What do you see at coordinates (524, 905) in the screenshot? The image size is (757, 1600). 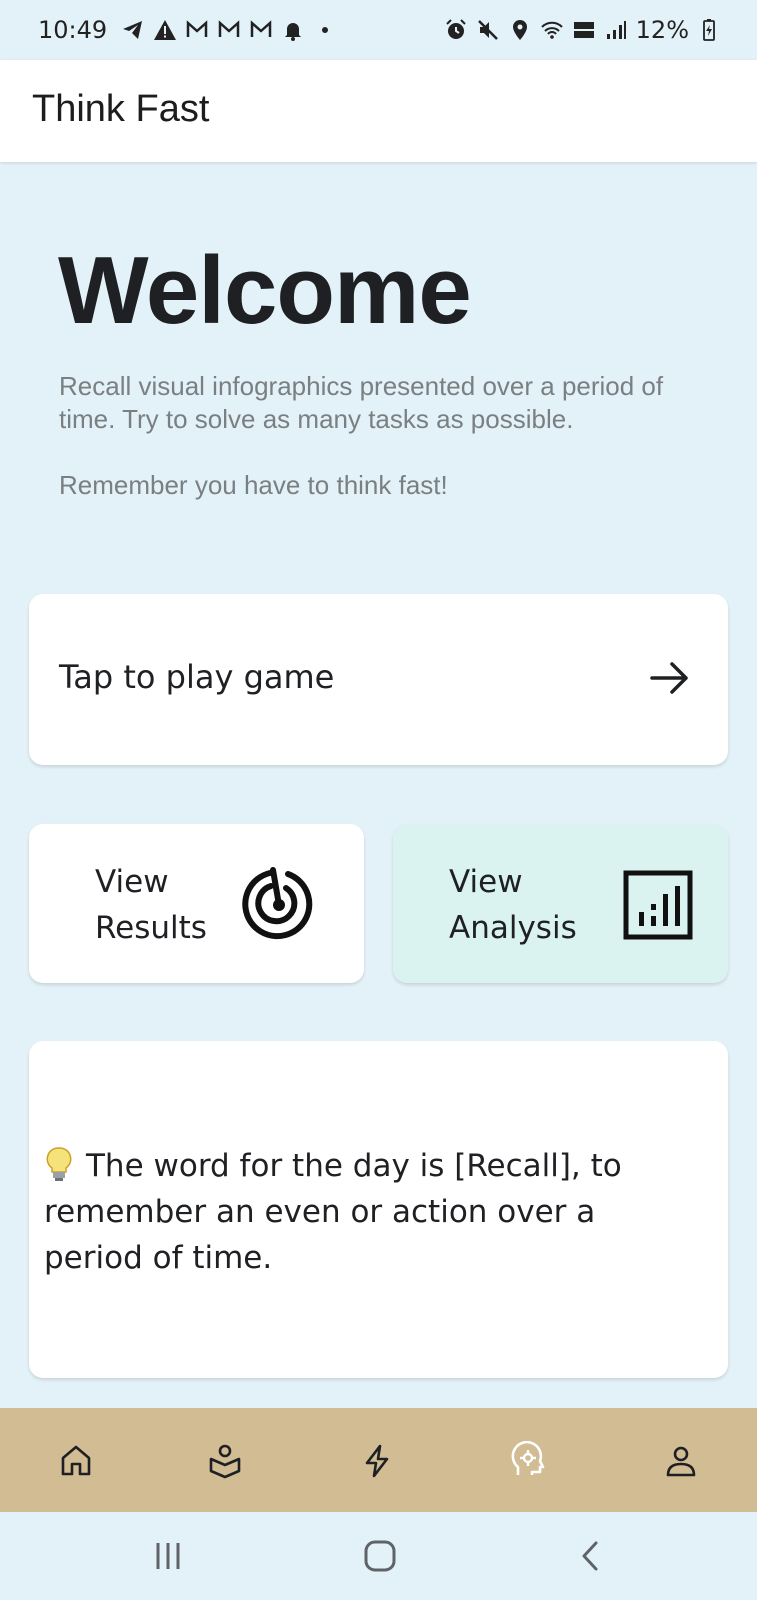 I see `view-analysis-label: View Analysis` at bounding box center [524, 905].